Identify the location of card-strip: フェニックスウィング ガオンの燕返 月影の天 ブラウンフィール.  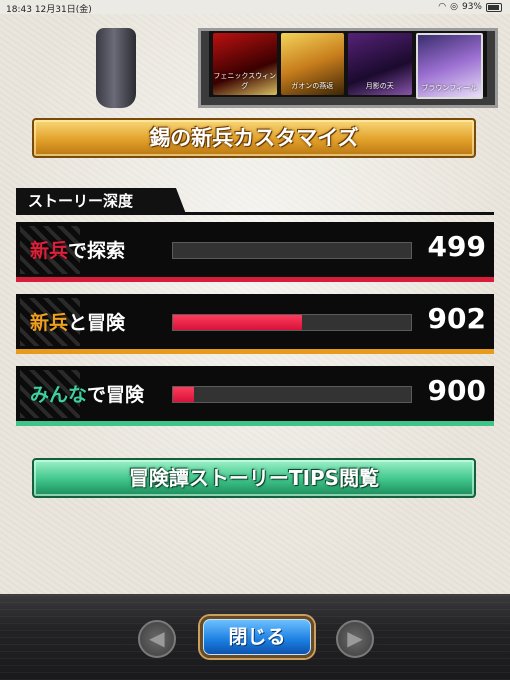
(348, 65).